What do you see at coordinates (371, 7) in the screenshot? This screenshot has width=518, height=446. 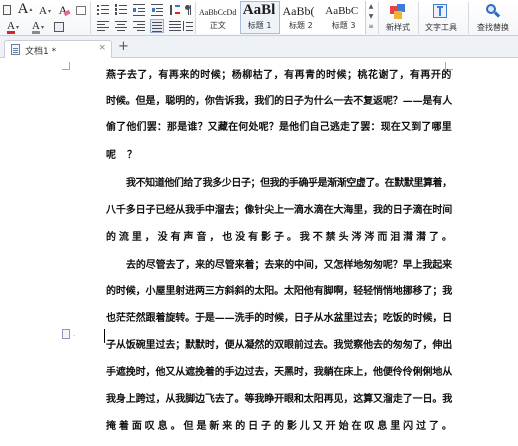 I see `chevron-up-icon: ▲` at bounding box center [371, 7].